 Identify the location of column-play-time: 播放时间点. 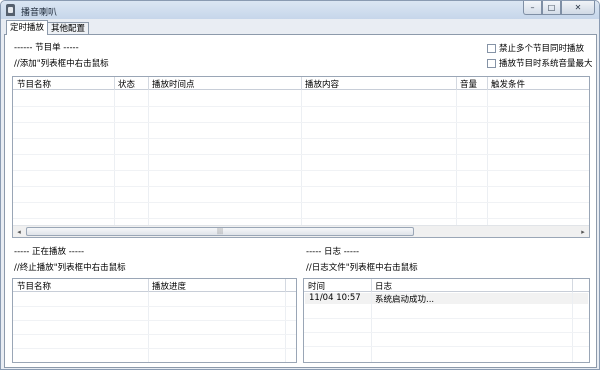
(171, 84).